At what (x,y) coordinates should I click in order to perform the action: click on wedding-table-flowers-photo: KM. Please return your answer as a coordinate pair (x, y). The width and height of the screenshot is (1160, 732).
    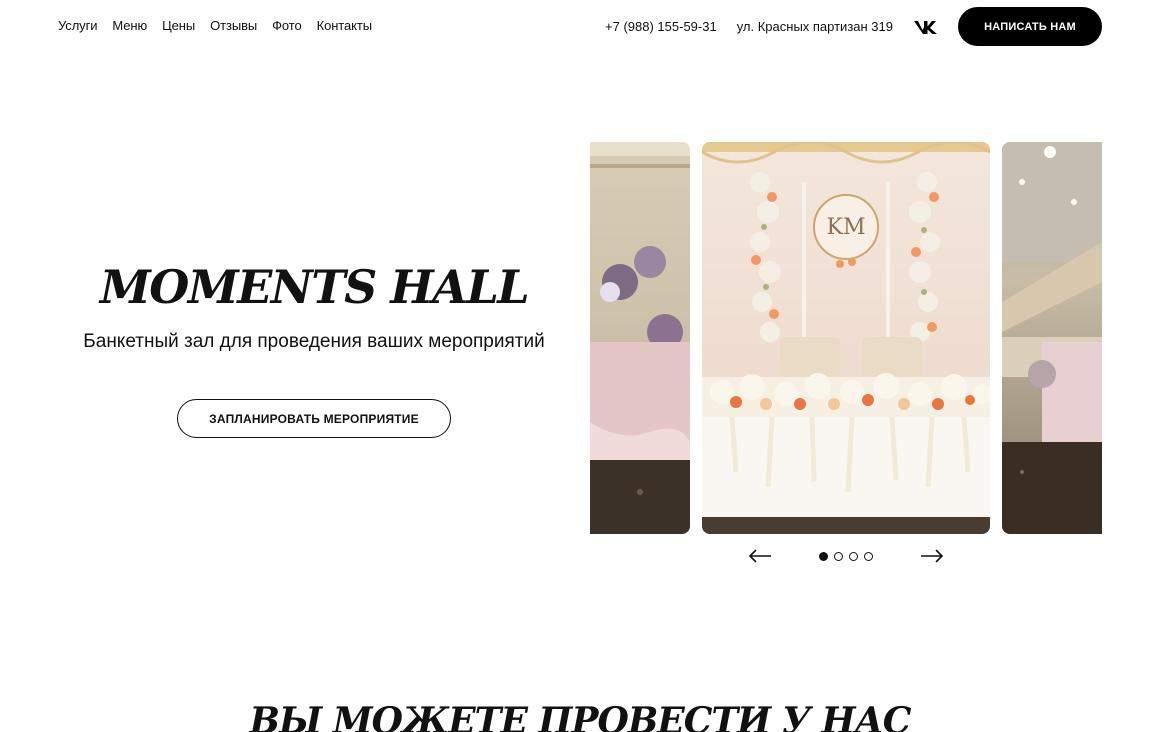
    Looking at the image, I should click on (846, 338).